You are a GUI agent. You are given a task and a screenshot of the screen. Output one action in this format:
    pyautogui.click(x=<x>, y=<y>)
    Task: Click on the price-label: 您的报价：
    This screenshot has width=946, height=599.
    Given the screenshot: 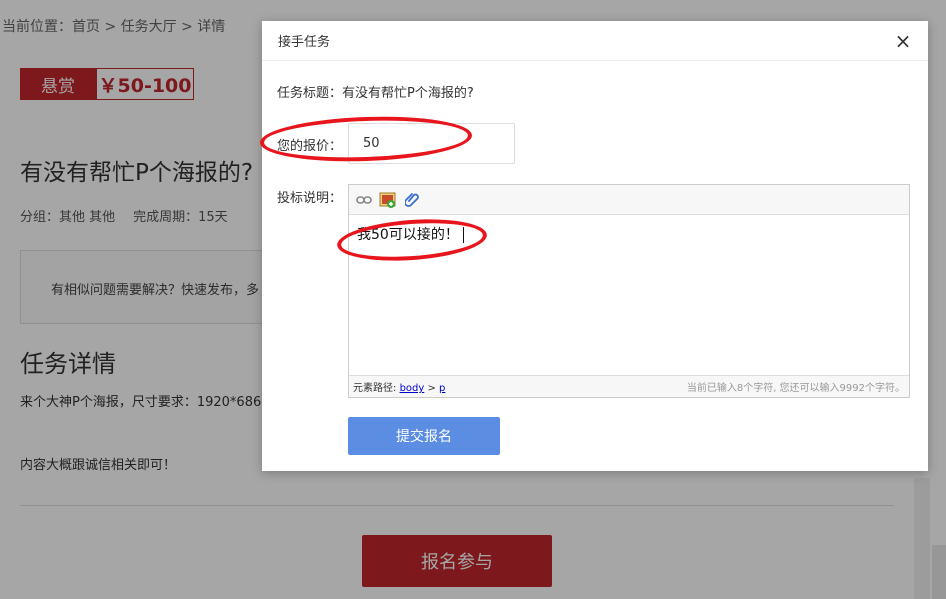 What is the action you would take?
    pyautogui.click(x=310, y=146)
    